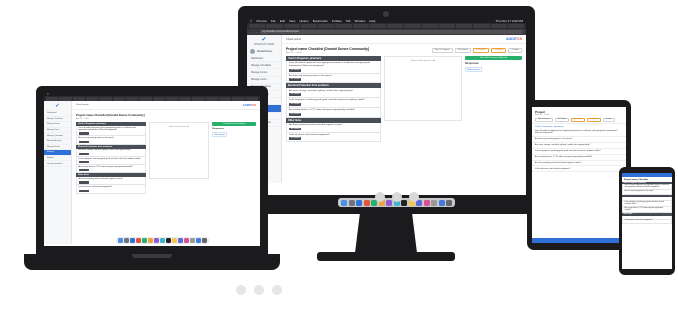 This screenshot has width=678, height=329. I want to click on user-profile: Donald Dunne, so click(264, 51).